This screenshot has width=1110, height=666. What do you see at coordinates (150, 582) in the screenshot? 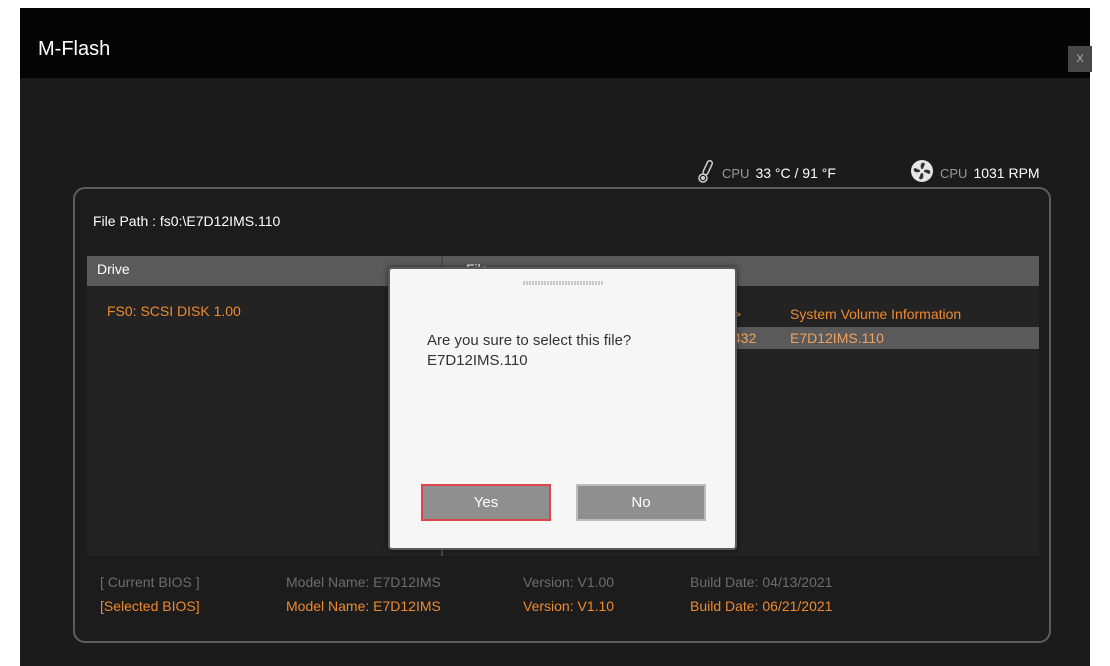
I see `current-bios-label: [ Current BIOS ]` at bounding box center [150, 582].